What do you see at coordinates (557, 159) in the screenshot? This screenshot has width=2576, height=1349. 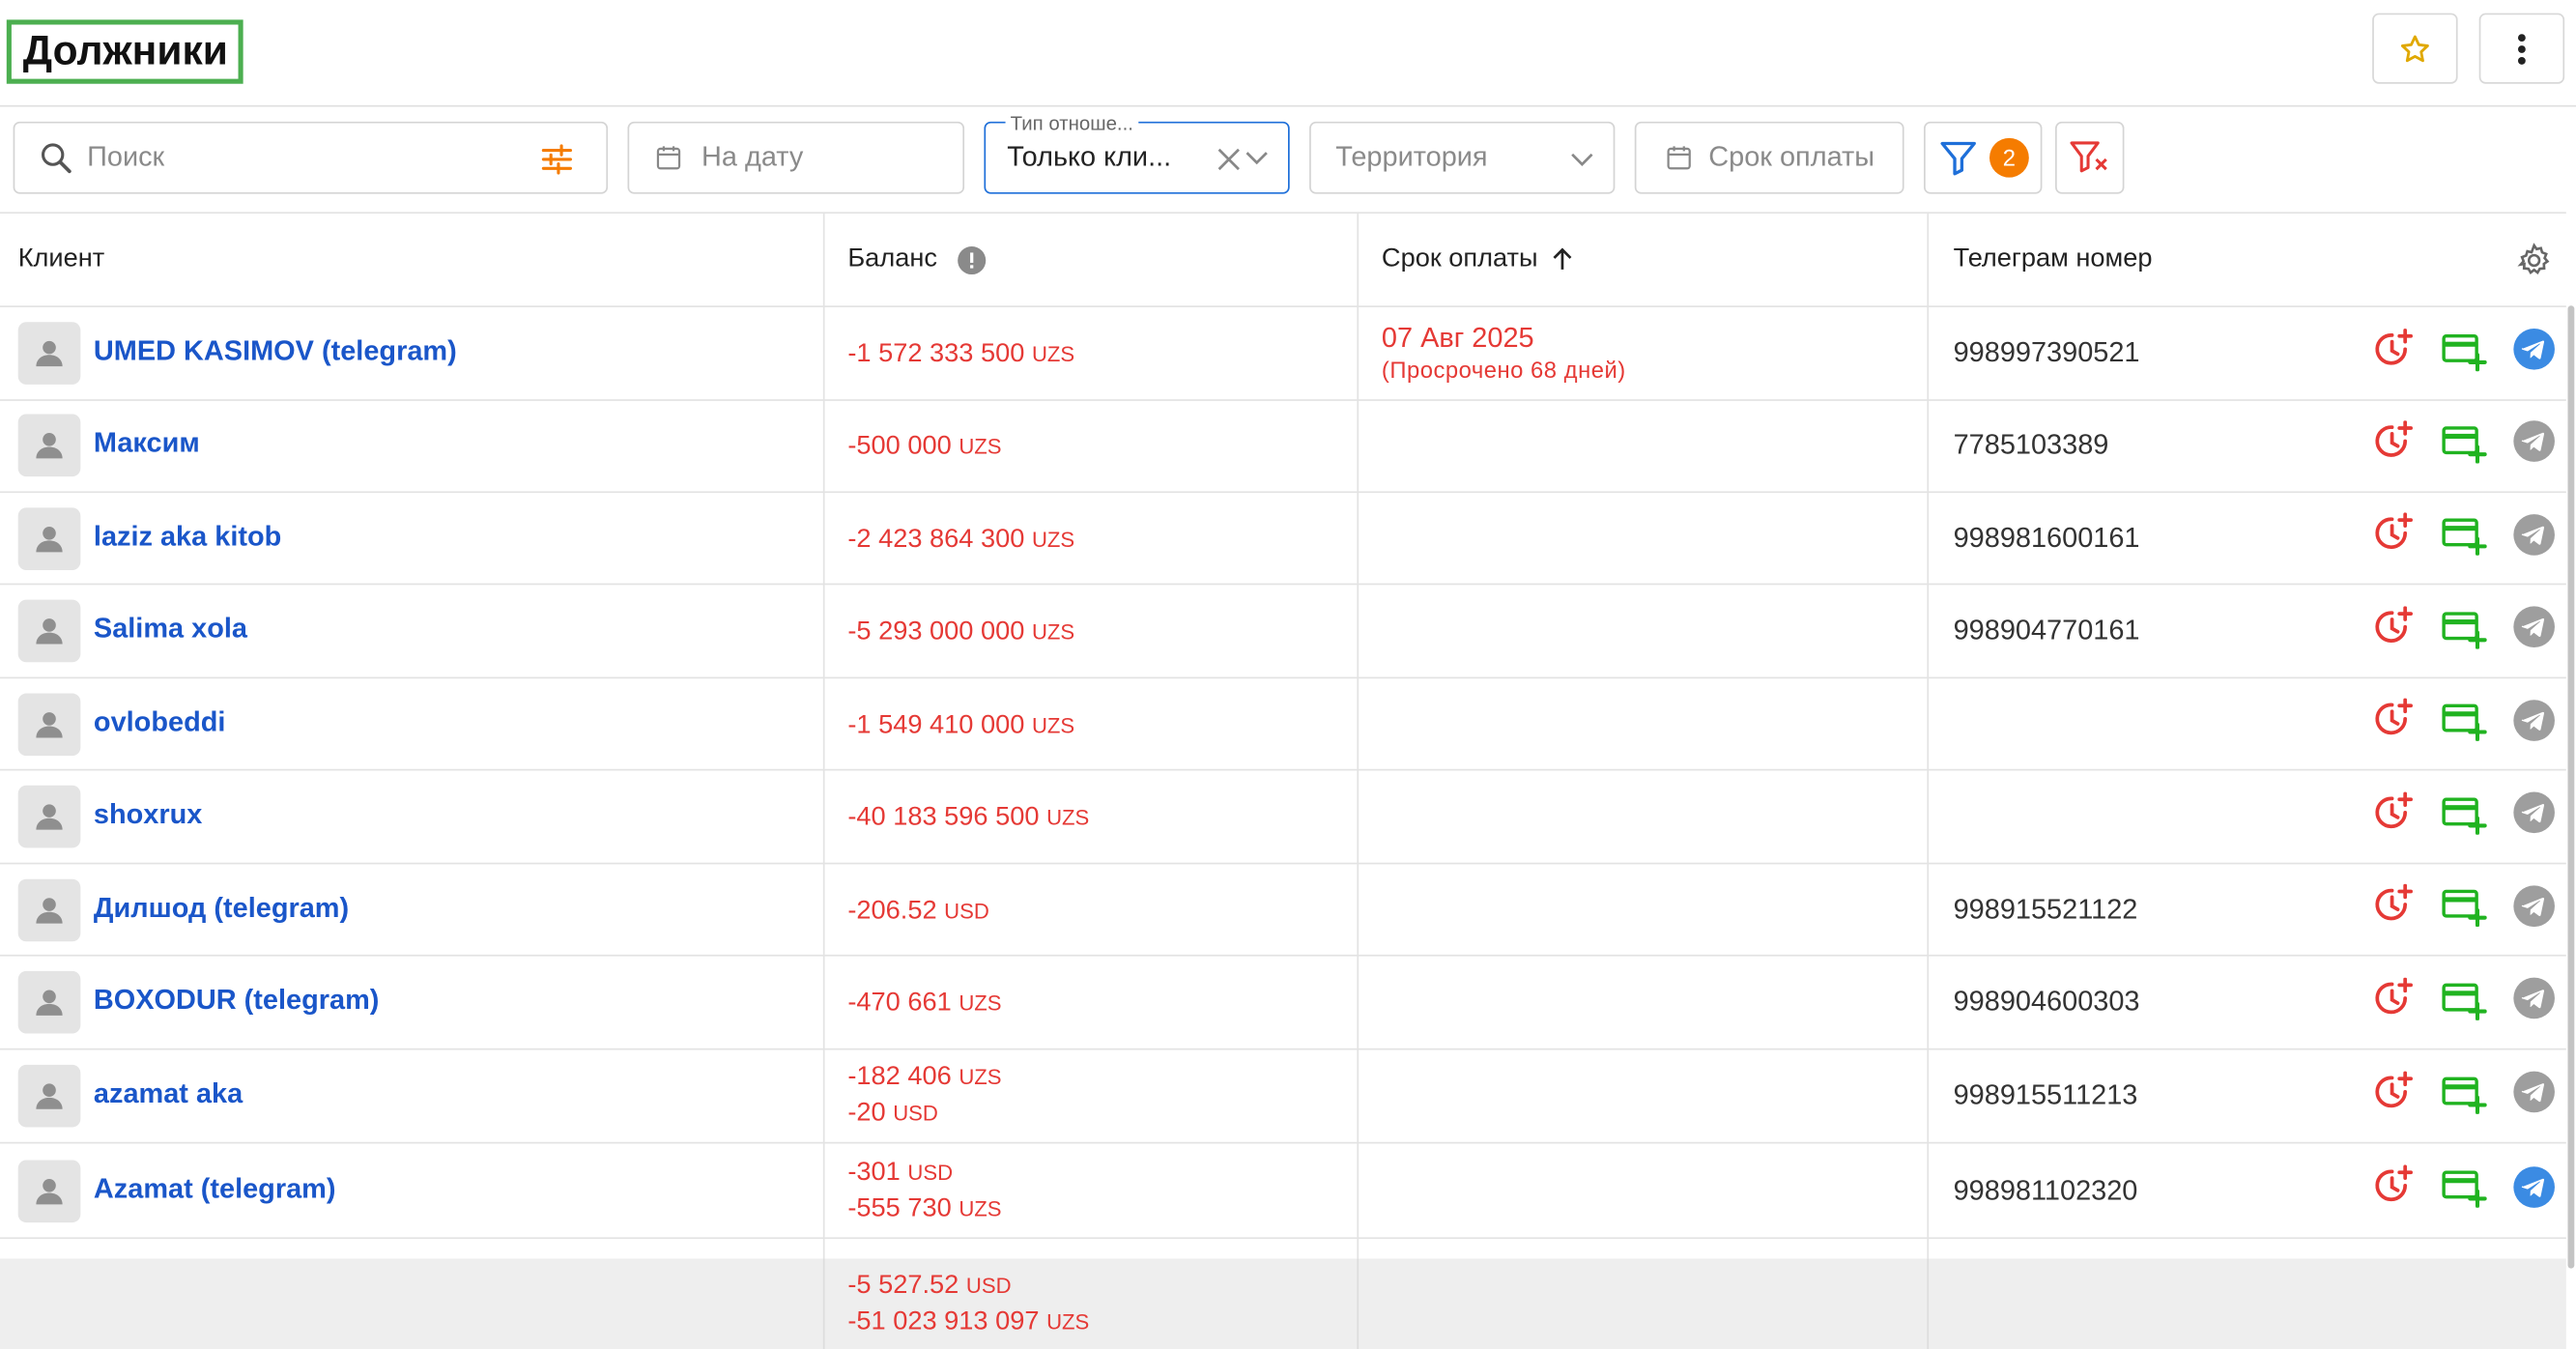 I see `sliders-icon` at bounding box center [557, 159].